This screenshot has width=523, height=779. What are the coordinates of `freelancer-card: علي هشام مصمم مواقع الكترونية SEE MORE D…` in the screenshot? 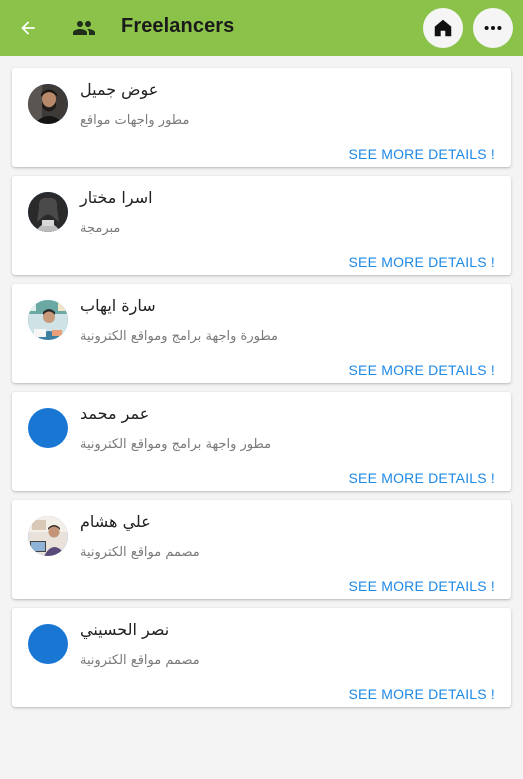 It's located at (261, 549).